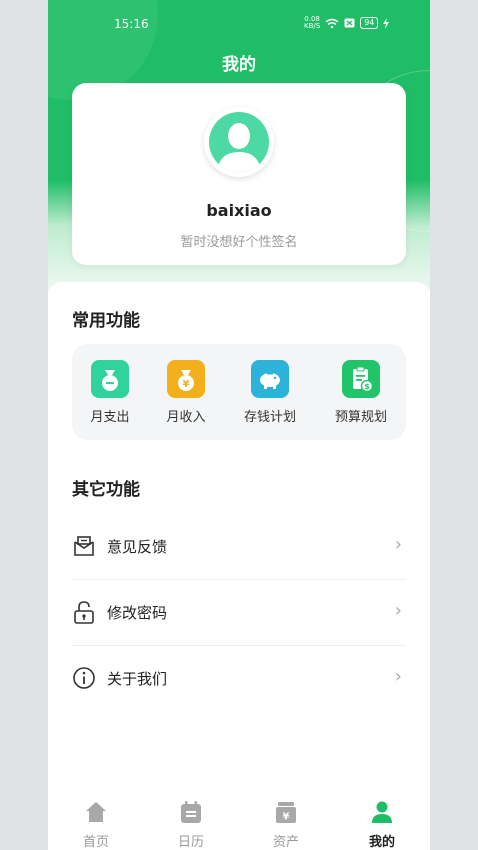 This screenshot has width=478, height=850. What do you see at coordinates (239, 65) in the screenshot?
I see `page-title: 我的` at bounding box center [239, 65].